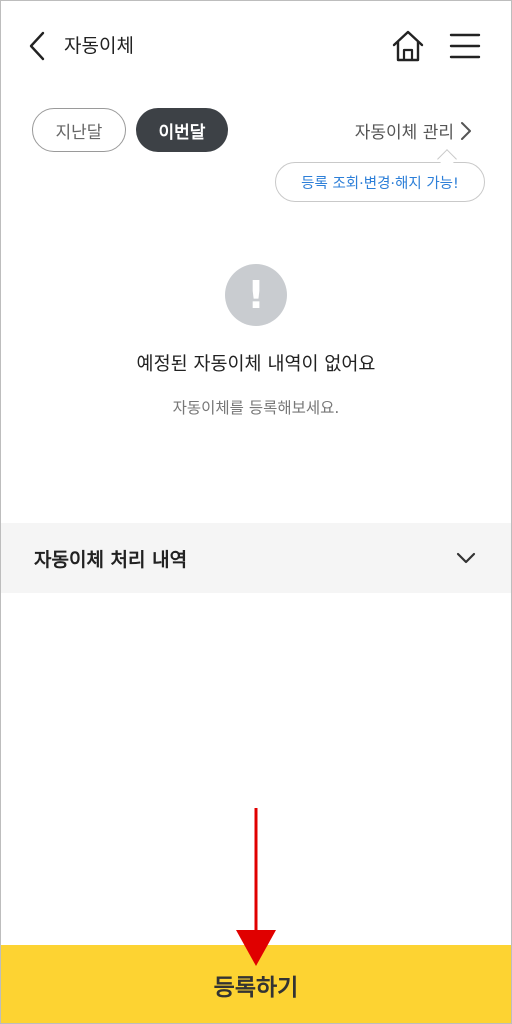  I want to click on exclamation-icon: !, so click(256, 295).